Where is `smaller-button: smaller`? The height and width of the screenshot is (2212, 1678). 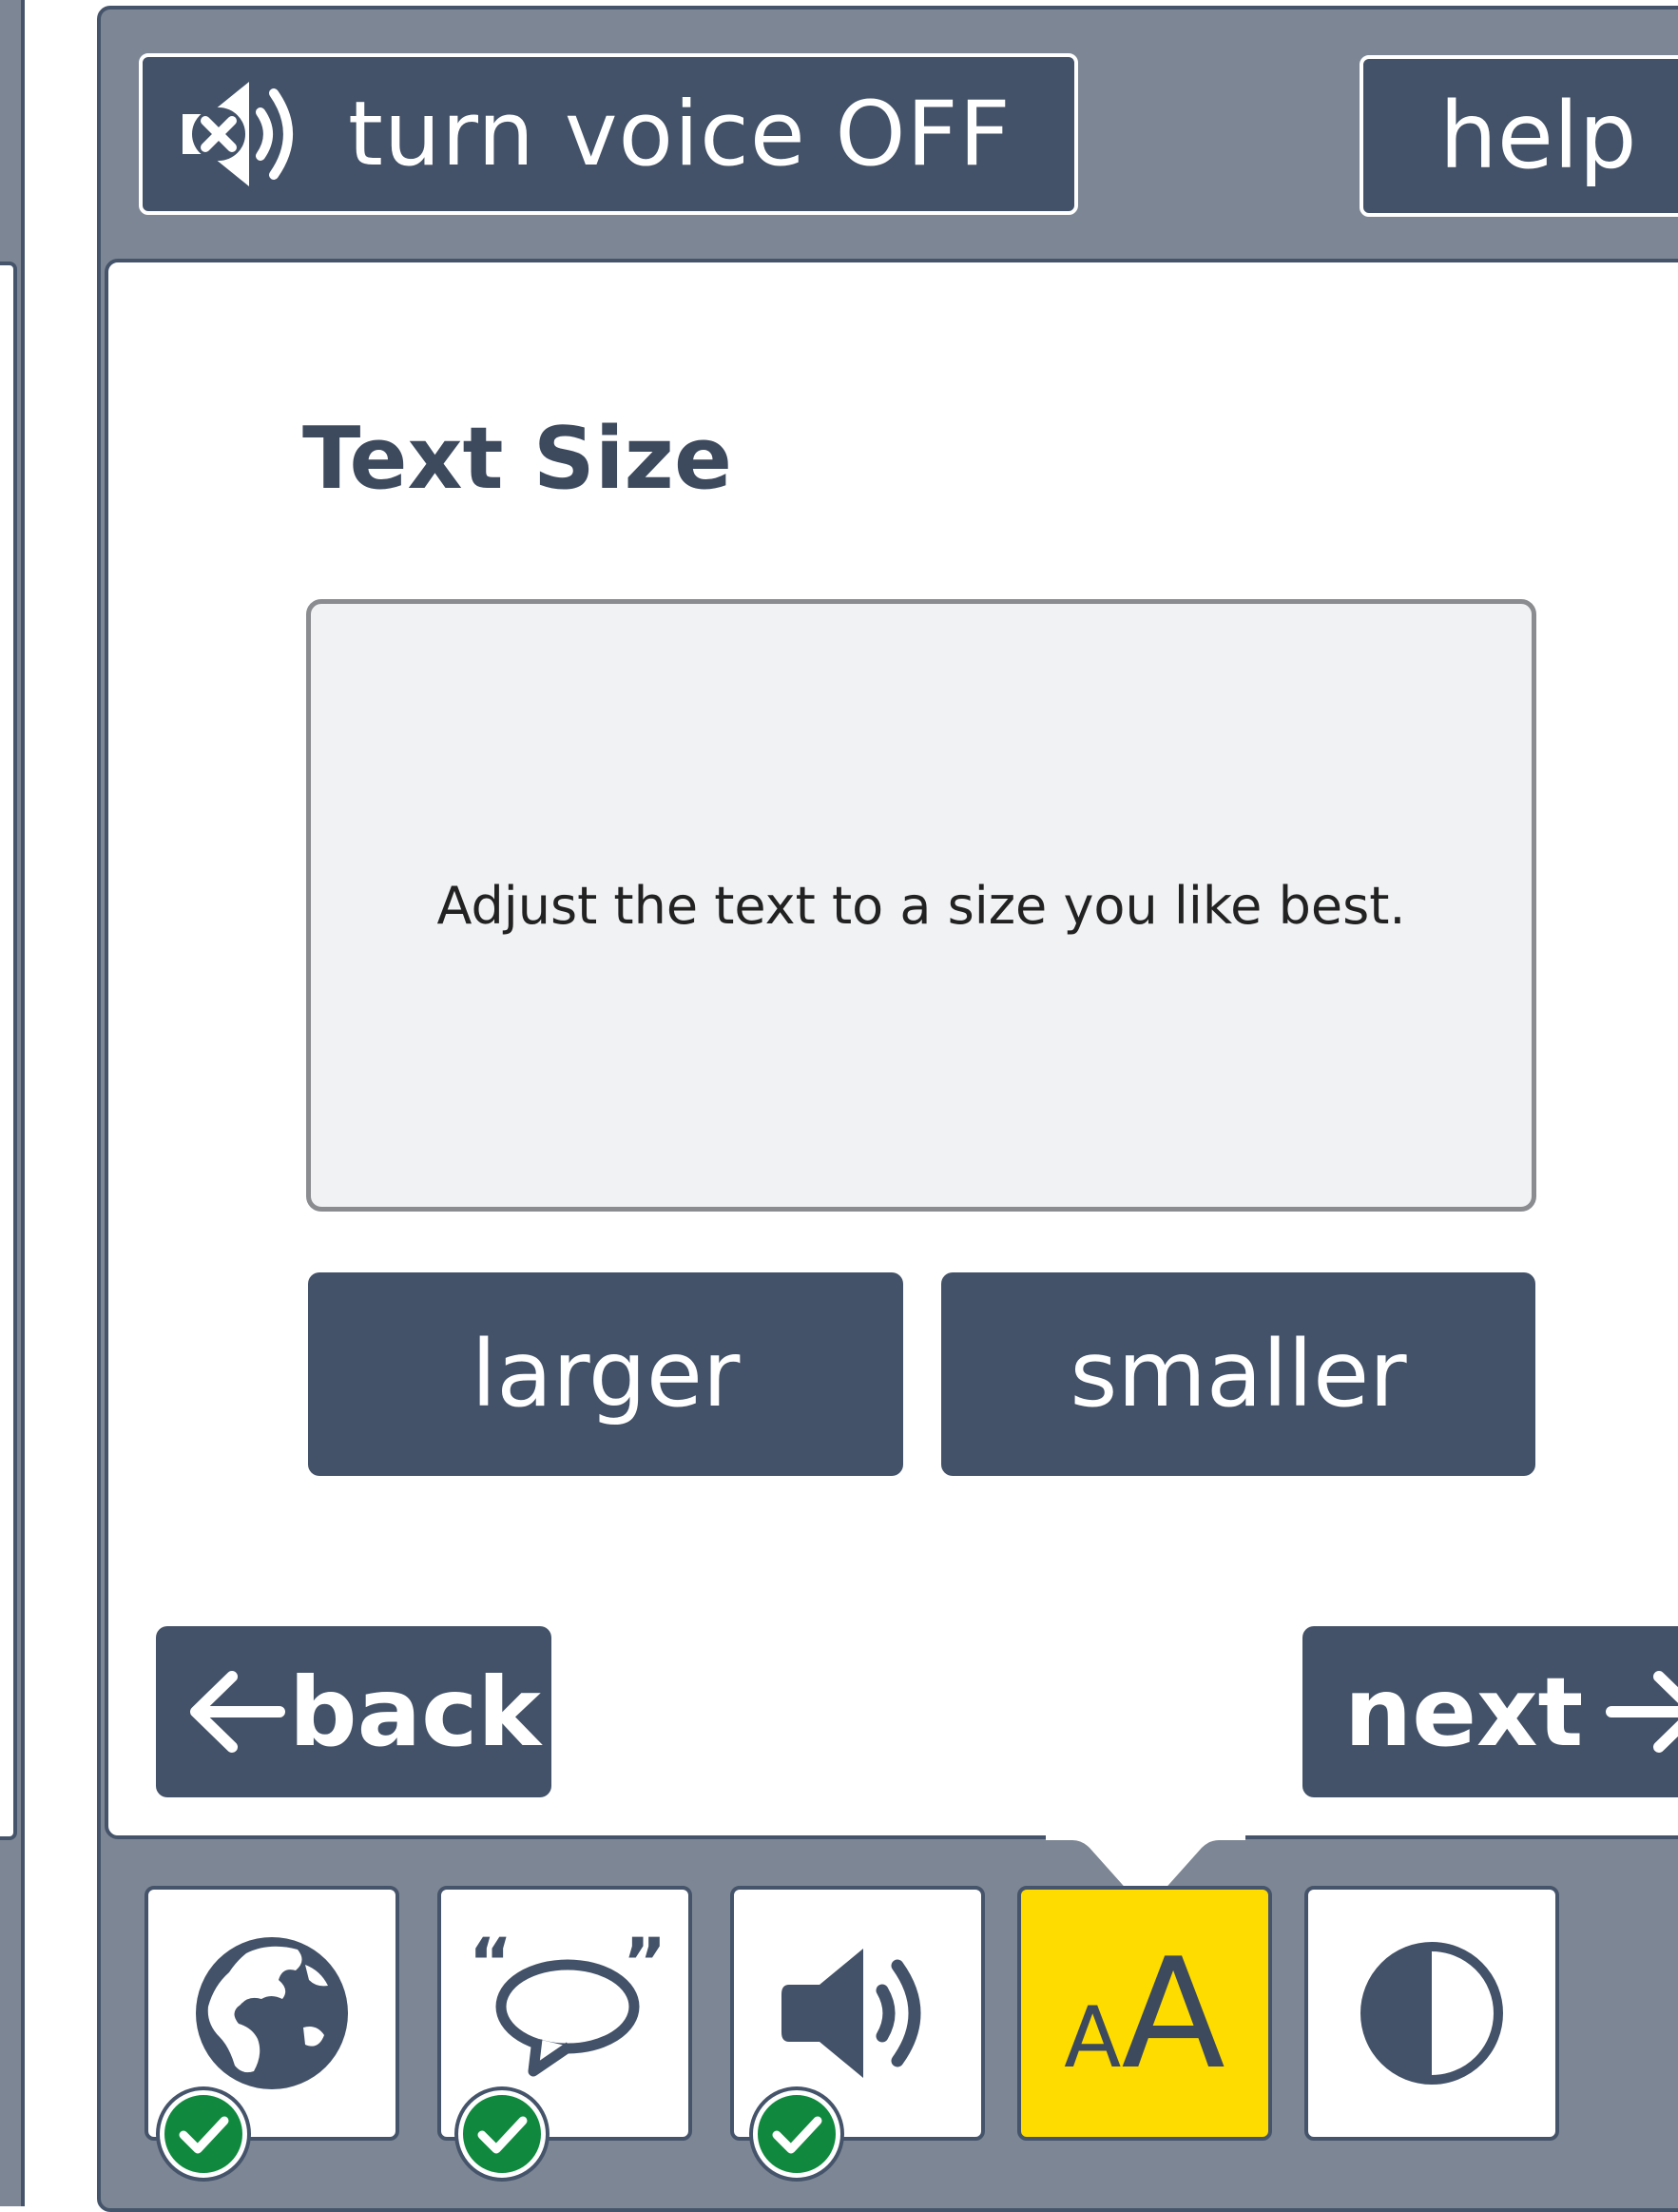
smaller-button: smaller is located at coordinates (1238, 1374).